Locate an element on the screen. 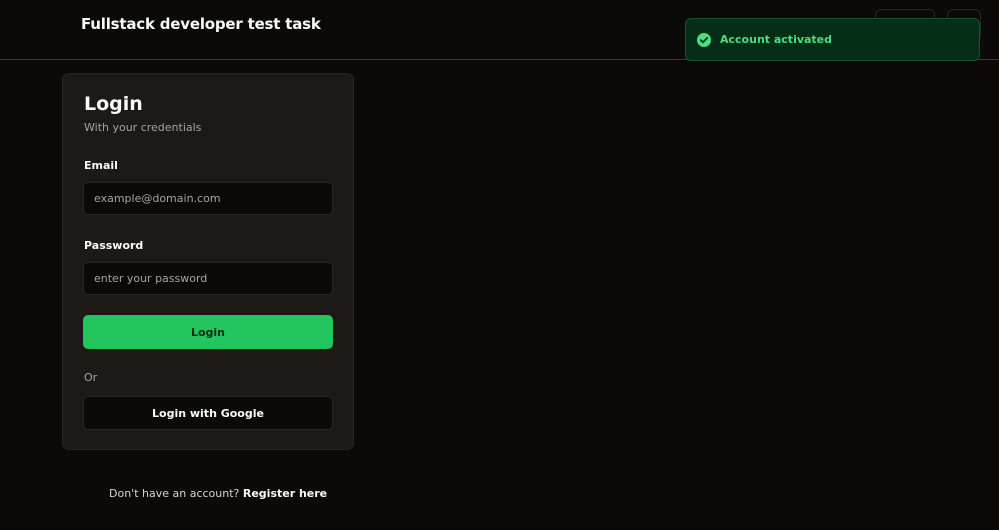  check-circle-icon is located at coordinates (704, 39).